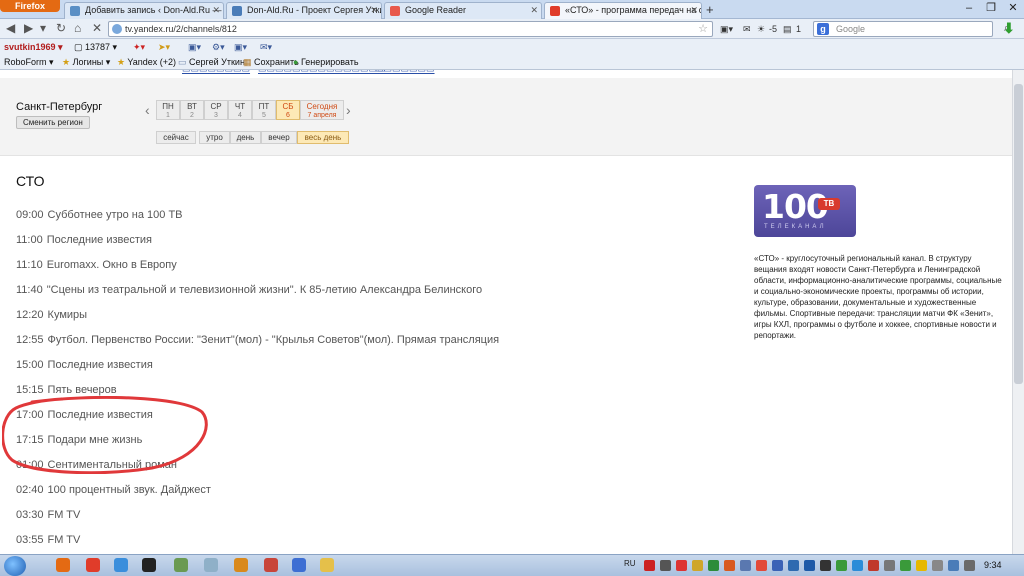 Image resolution: width=1024 pixels, height=576 pixels. I want to click on download-arrow-icon: ⬇, so click(1009, 28).